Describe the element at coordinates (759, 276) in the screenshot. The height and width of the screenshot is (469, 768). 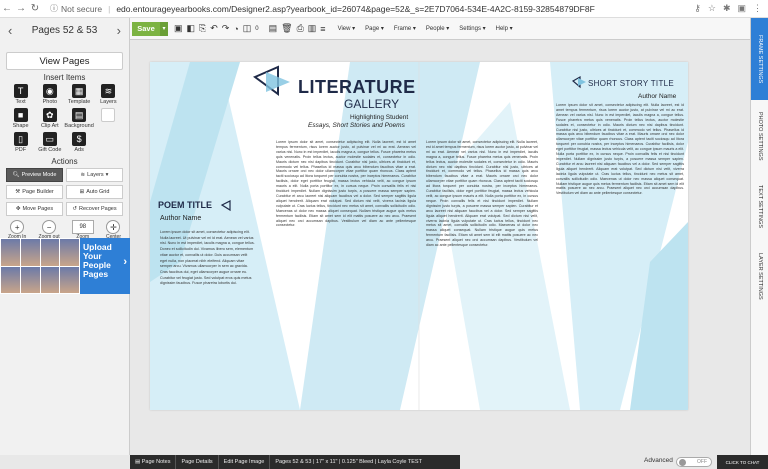
I see `tab-layer-settings: LAYER SETTINGS` at that location.